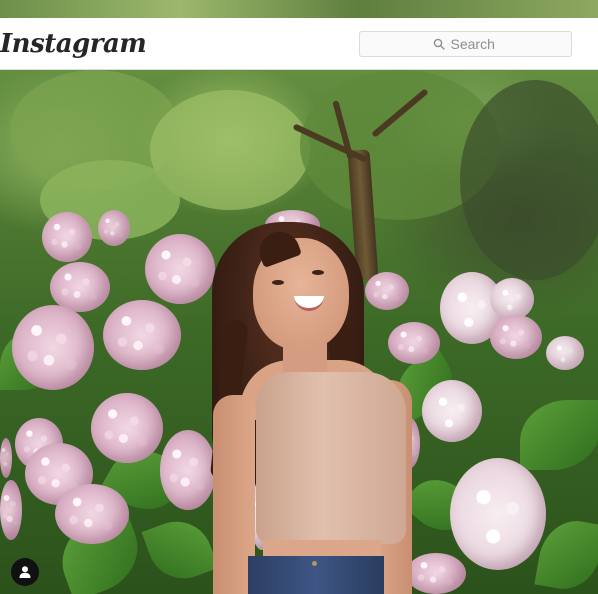  What do you see at coordinates (314, 563) in the screenshot?
I see `jeans-button` at bounding box center [314, 563].